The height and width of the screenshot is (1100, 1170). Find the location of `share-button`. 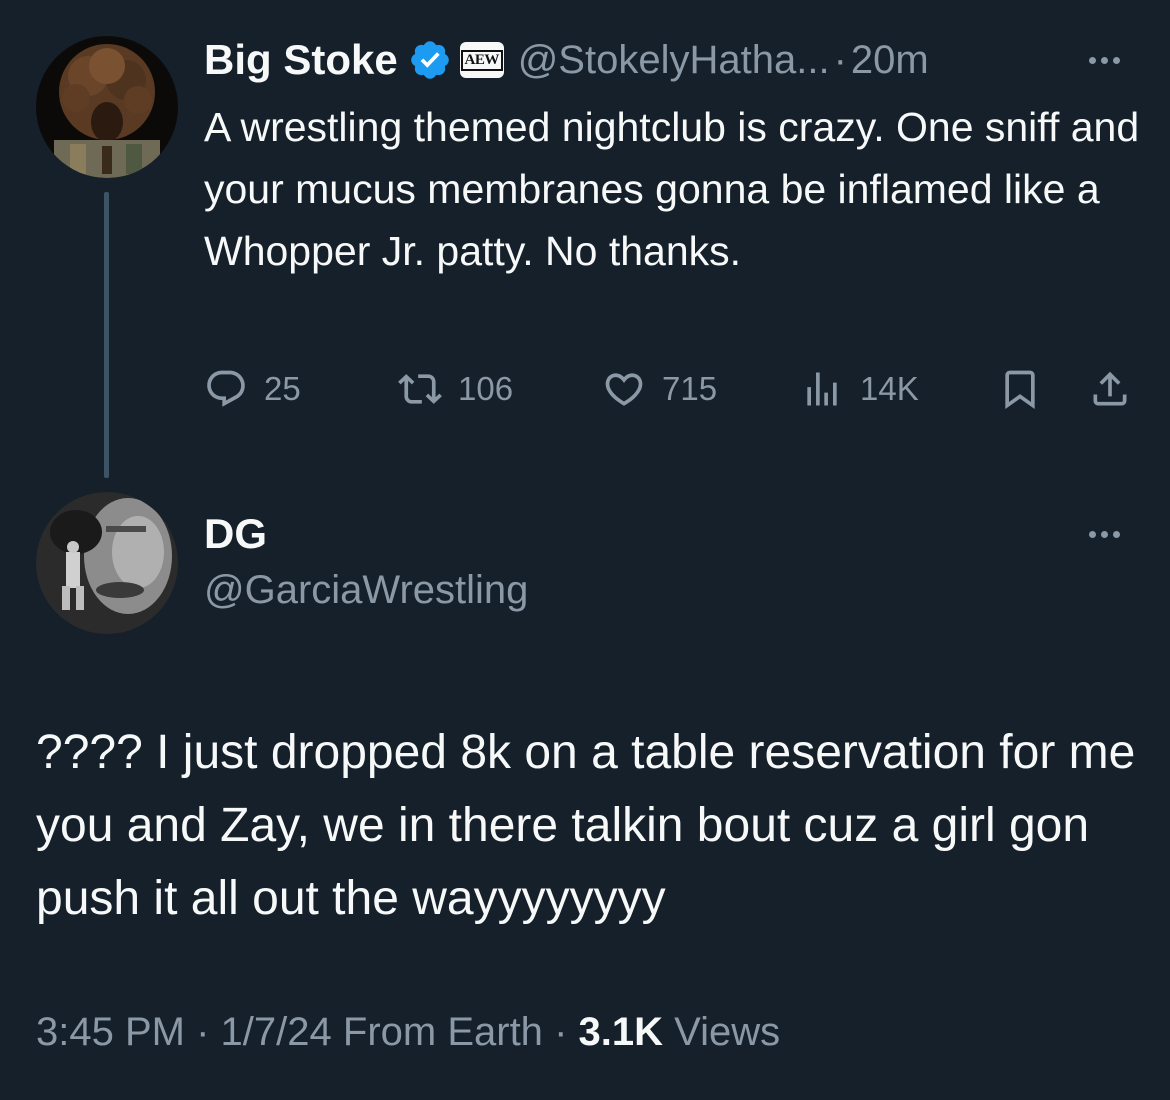

share-button is located at coordinates (1110, 389).